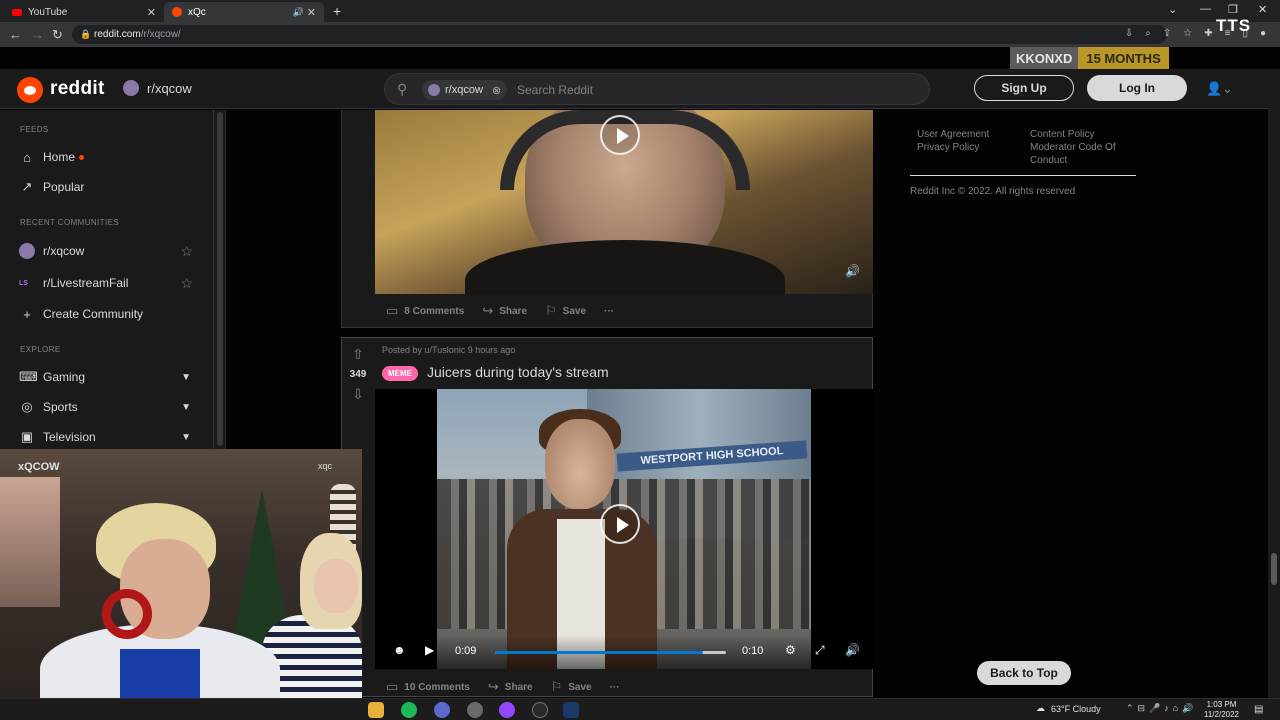 This screenshot has height=720, width=1280. I want to click on clock: 1:03 PM 11/2/2022, so click(1221, 710).